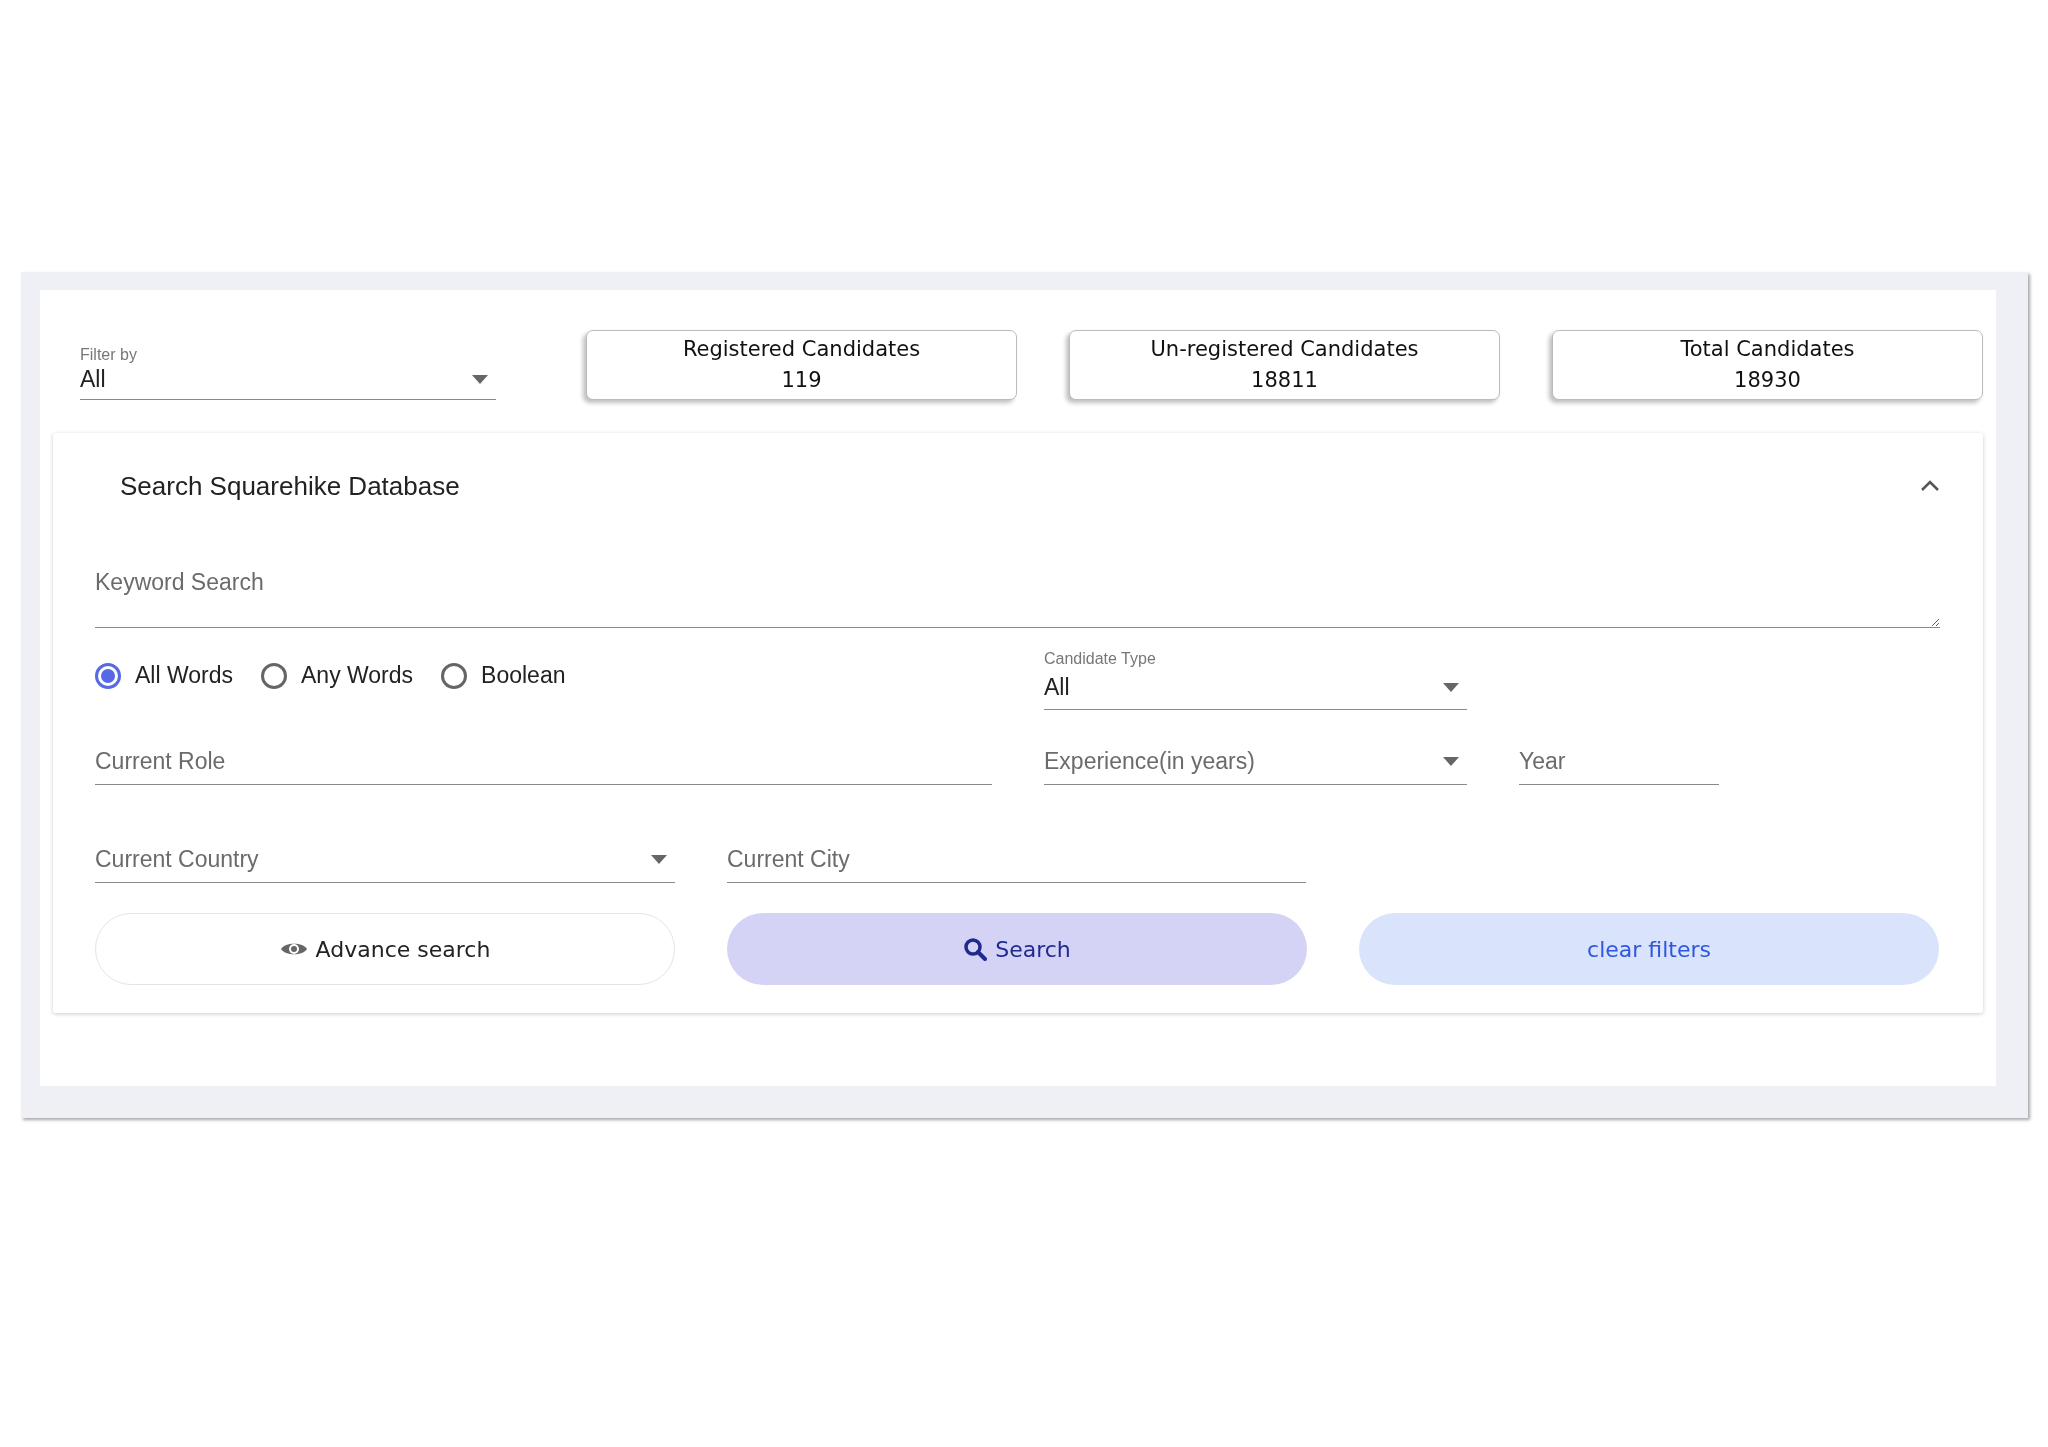 The image size is (2048, 1447). Describe the element at coordinates (543, 765) in the screenshot. I see `text-field: Current Role` at that location.